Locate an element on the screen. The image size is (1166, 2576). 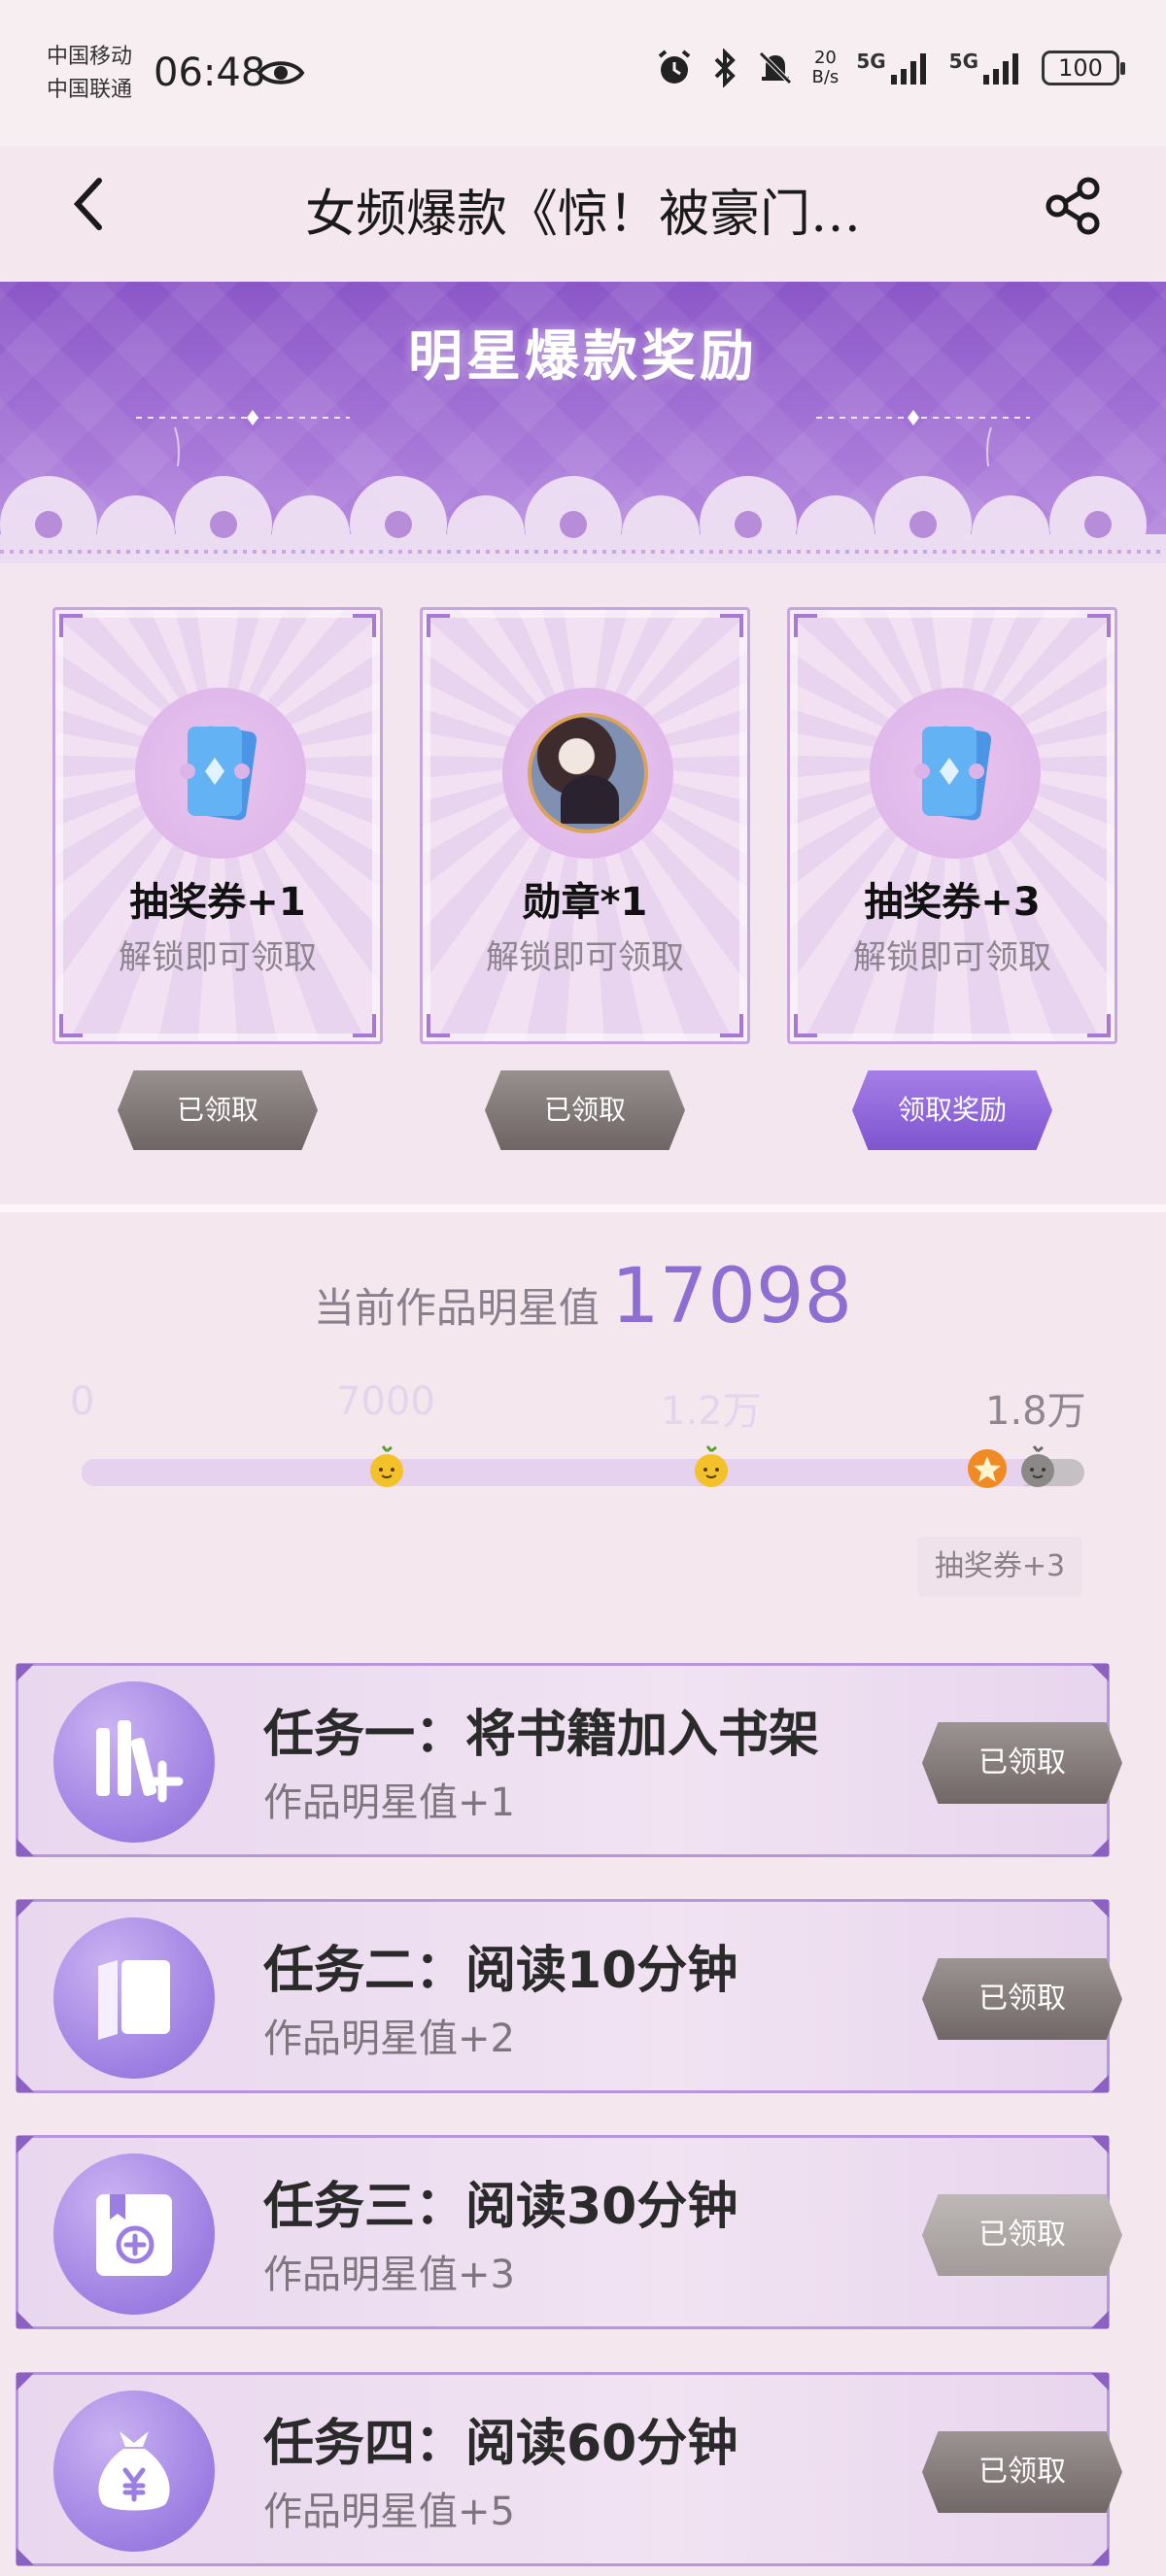
reward-card: 抽奖券+1 解锁即可领取 is located at coordinates (217, 825).